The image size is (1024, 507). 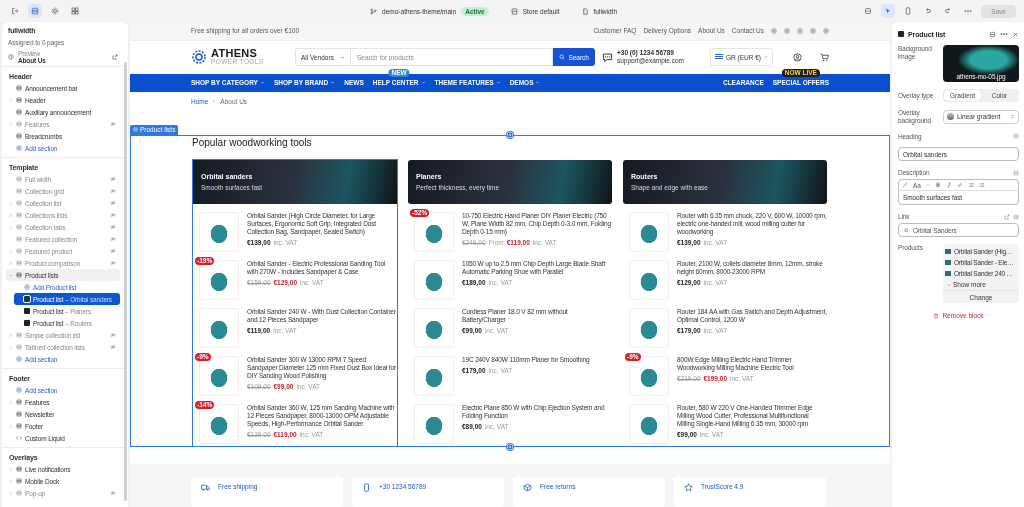 What do you see at coordinates (585, 11) in the screenshot?
I see `file-icon` at bounding box center [585, 11].